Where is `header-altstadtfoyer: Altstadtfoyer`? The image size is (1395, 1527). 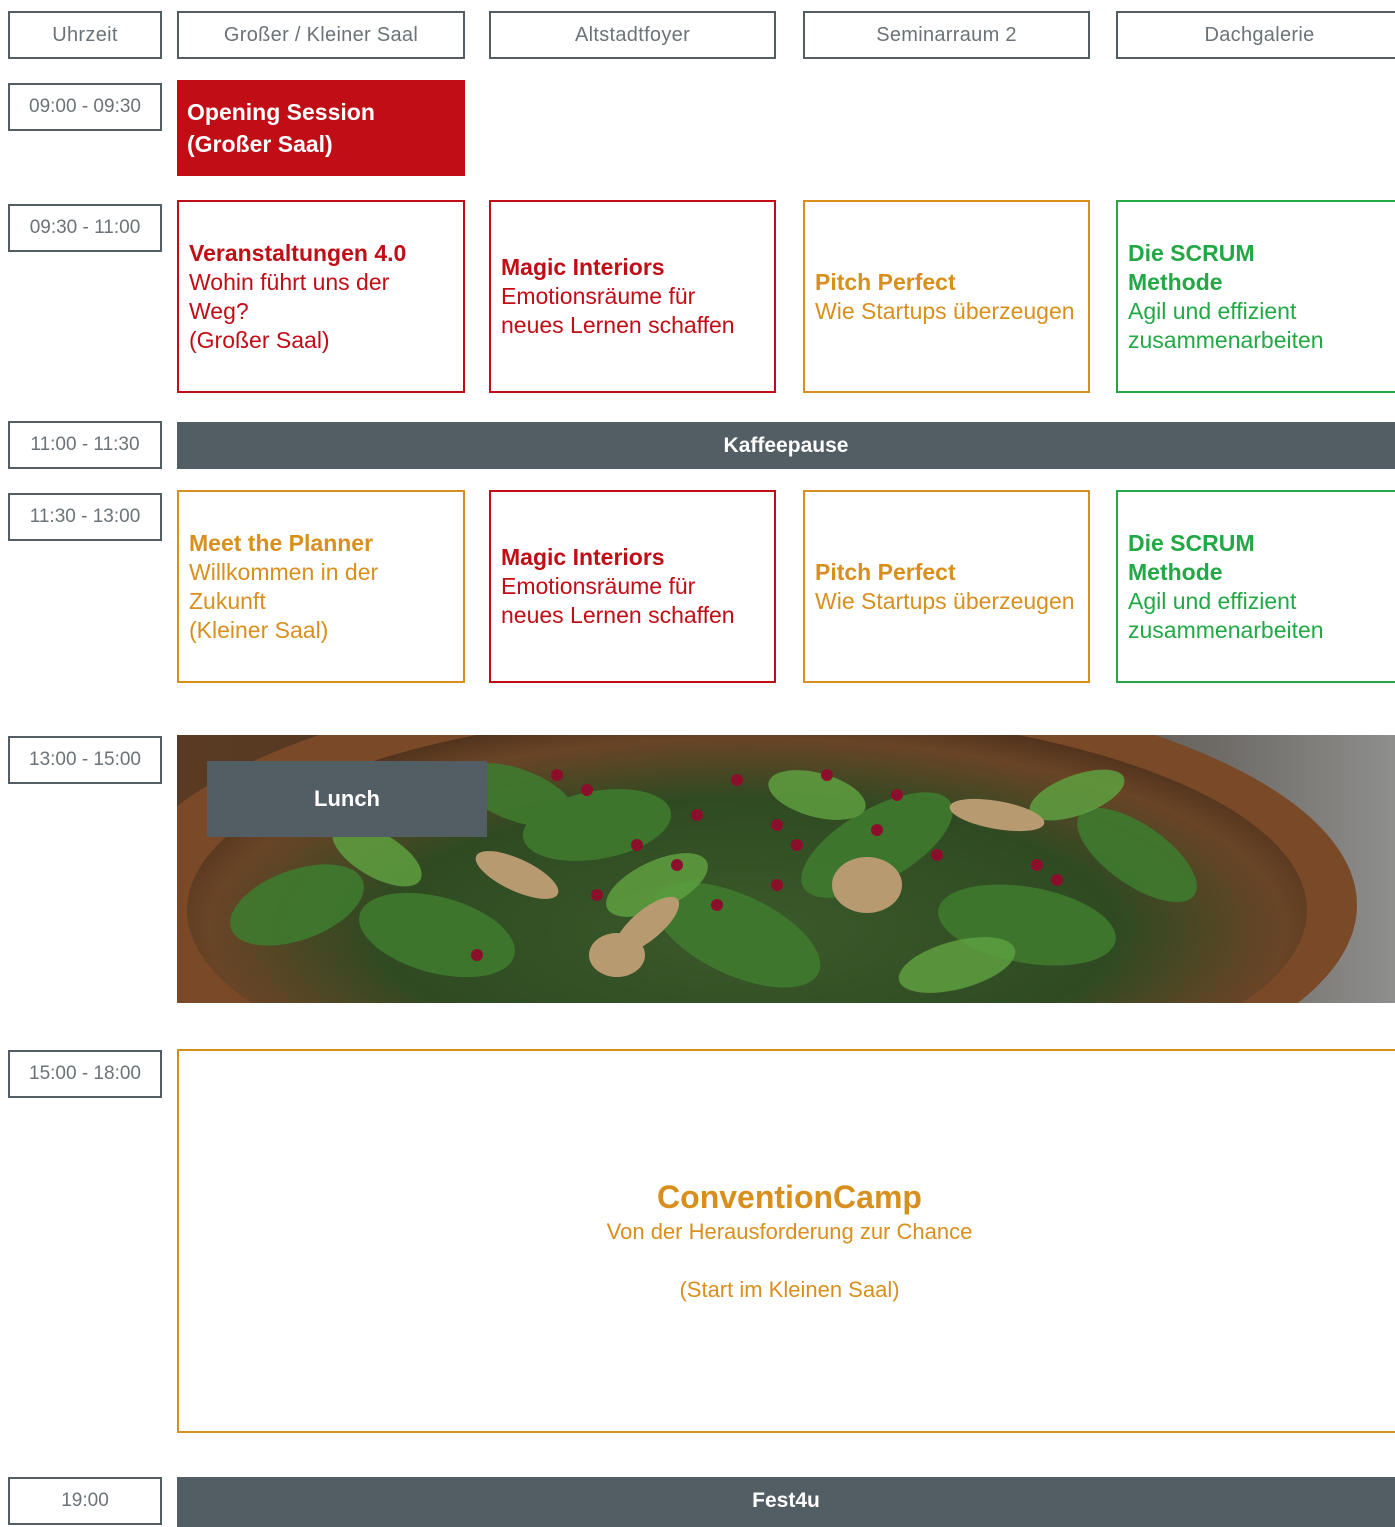 header-altstadtfoyer: Altstadtfoyer is located at coordinates (632, 35).